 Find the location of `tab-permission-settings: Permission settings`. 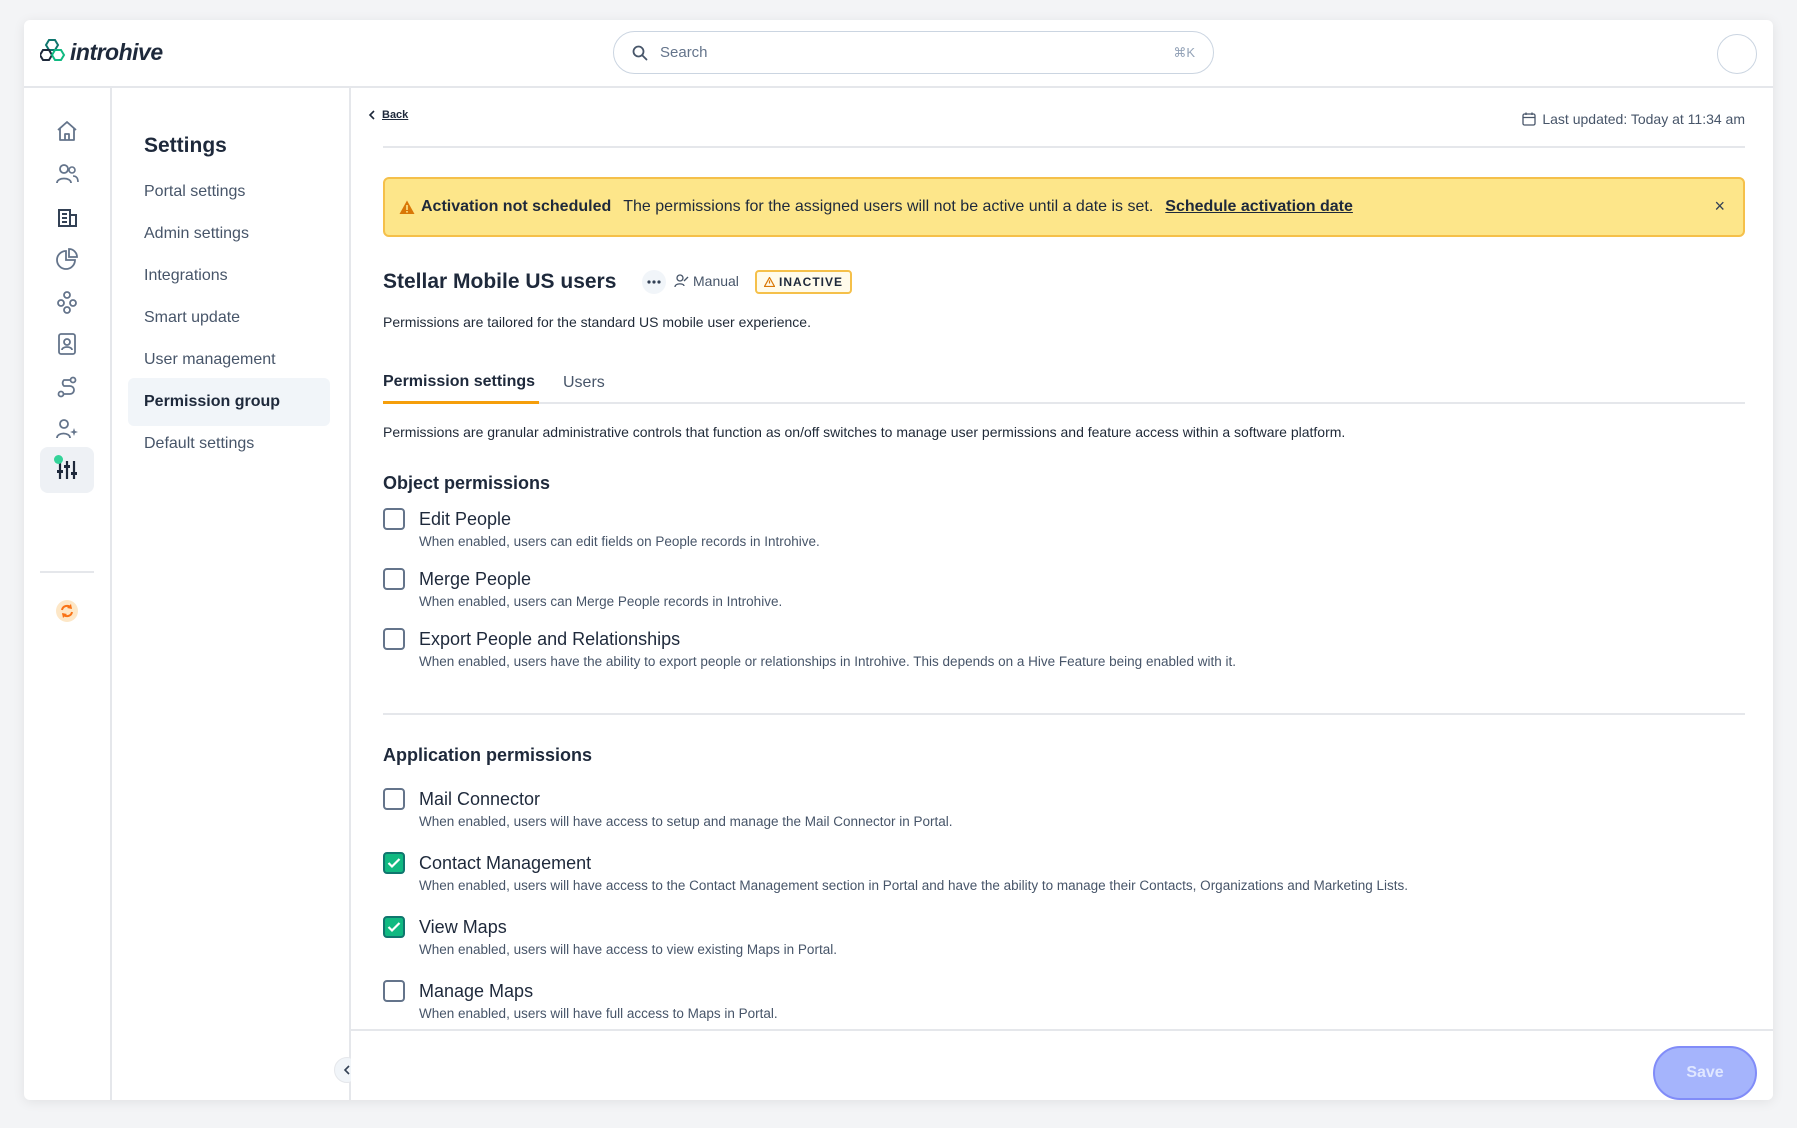

tab-permission-settings: Permission settings is located at coordinates (461, 383).